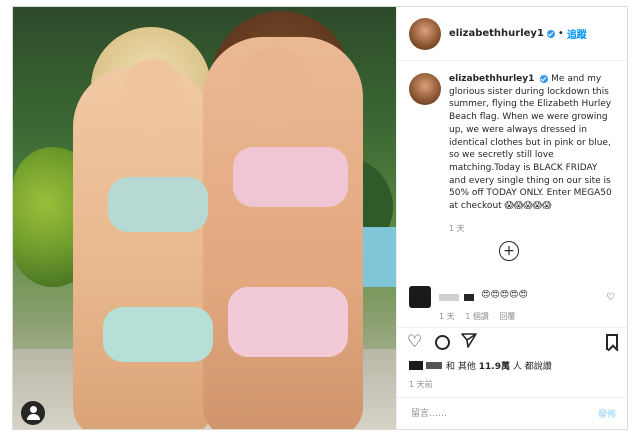 The height and width of the screenshot is (433, 640). What do you see at coordinates (414, 342) in the screenshot?
I see `heart-icon: ♡` at bounding box center [414, 342].